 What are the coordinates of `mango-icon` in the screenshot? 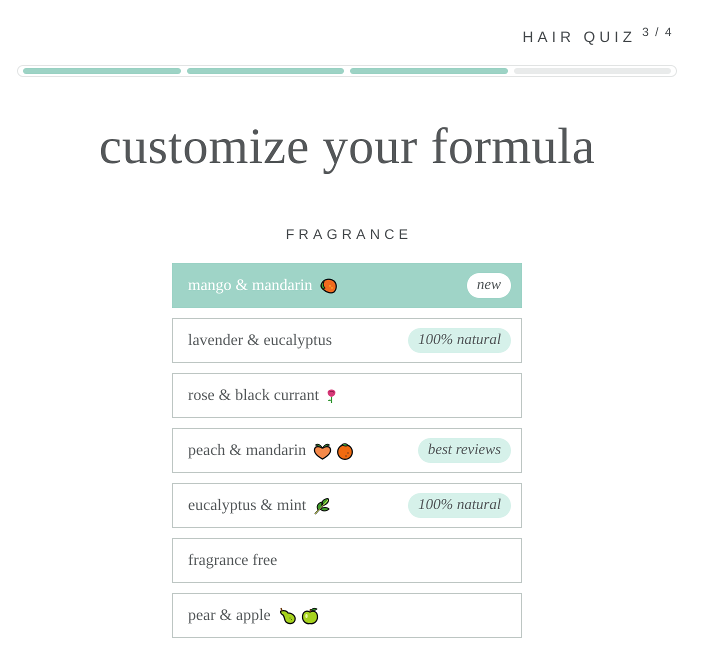 It's located at (328, 285).